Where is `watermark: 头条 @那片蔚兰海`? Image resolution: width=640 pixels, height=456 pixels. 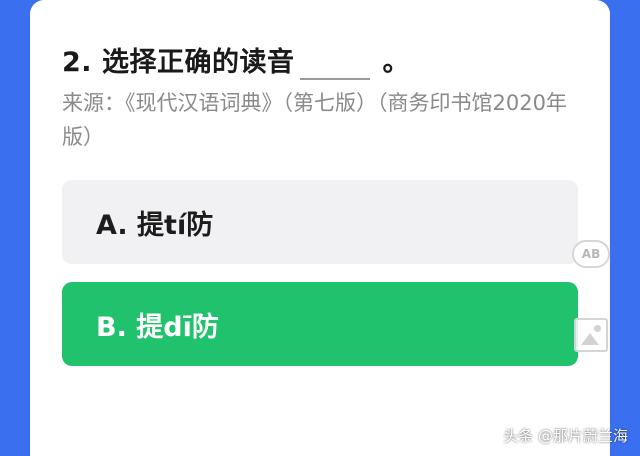 watermark: 头条 @那片蔚兰海 is located at coordinates (565, 436).